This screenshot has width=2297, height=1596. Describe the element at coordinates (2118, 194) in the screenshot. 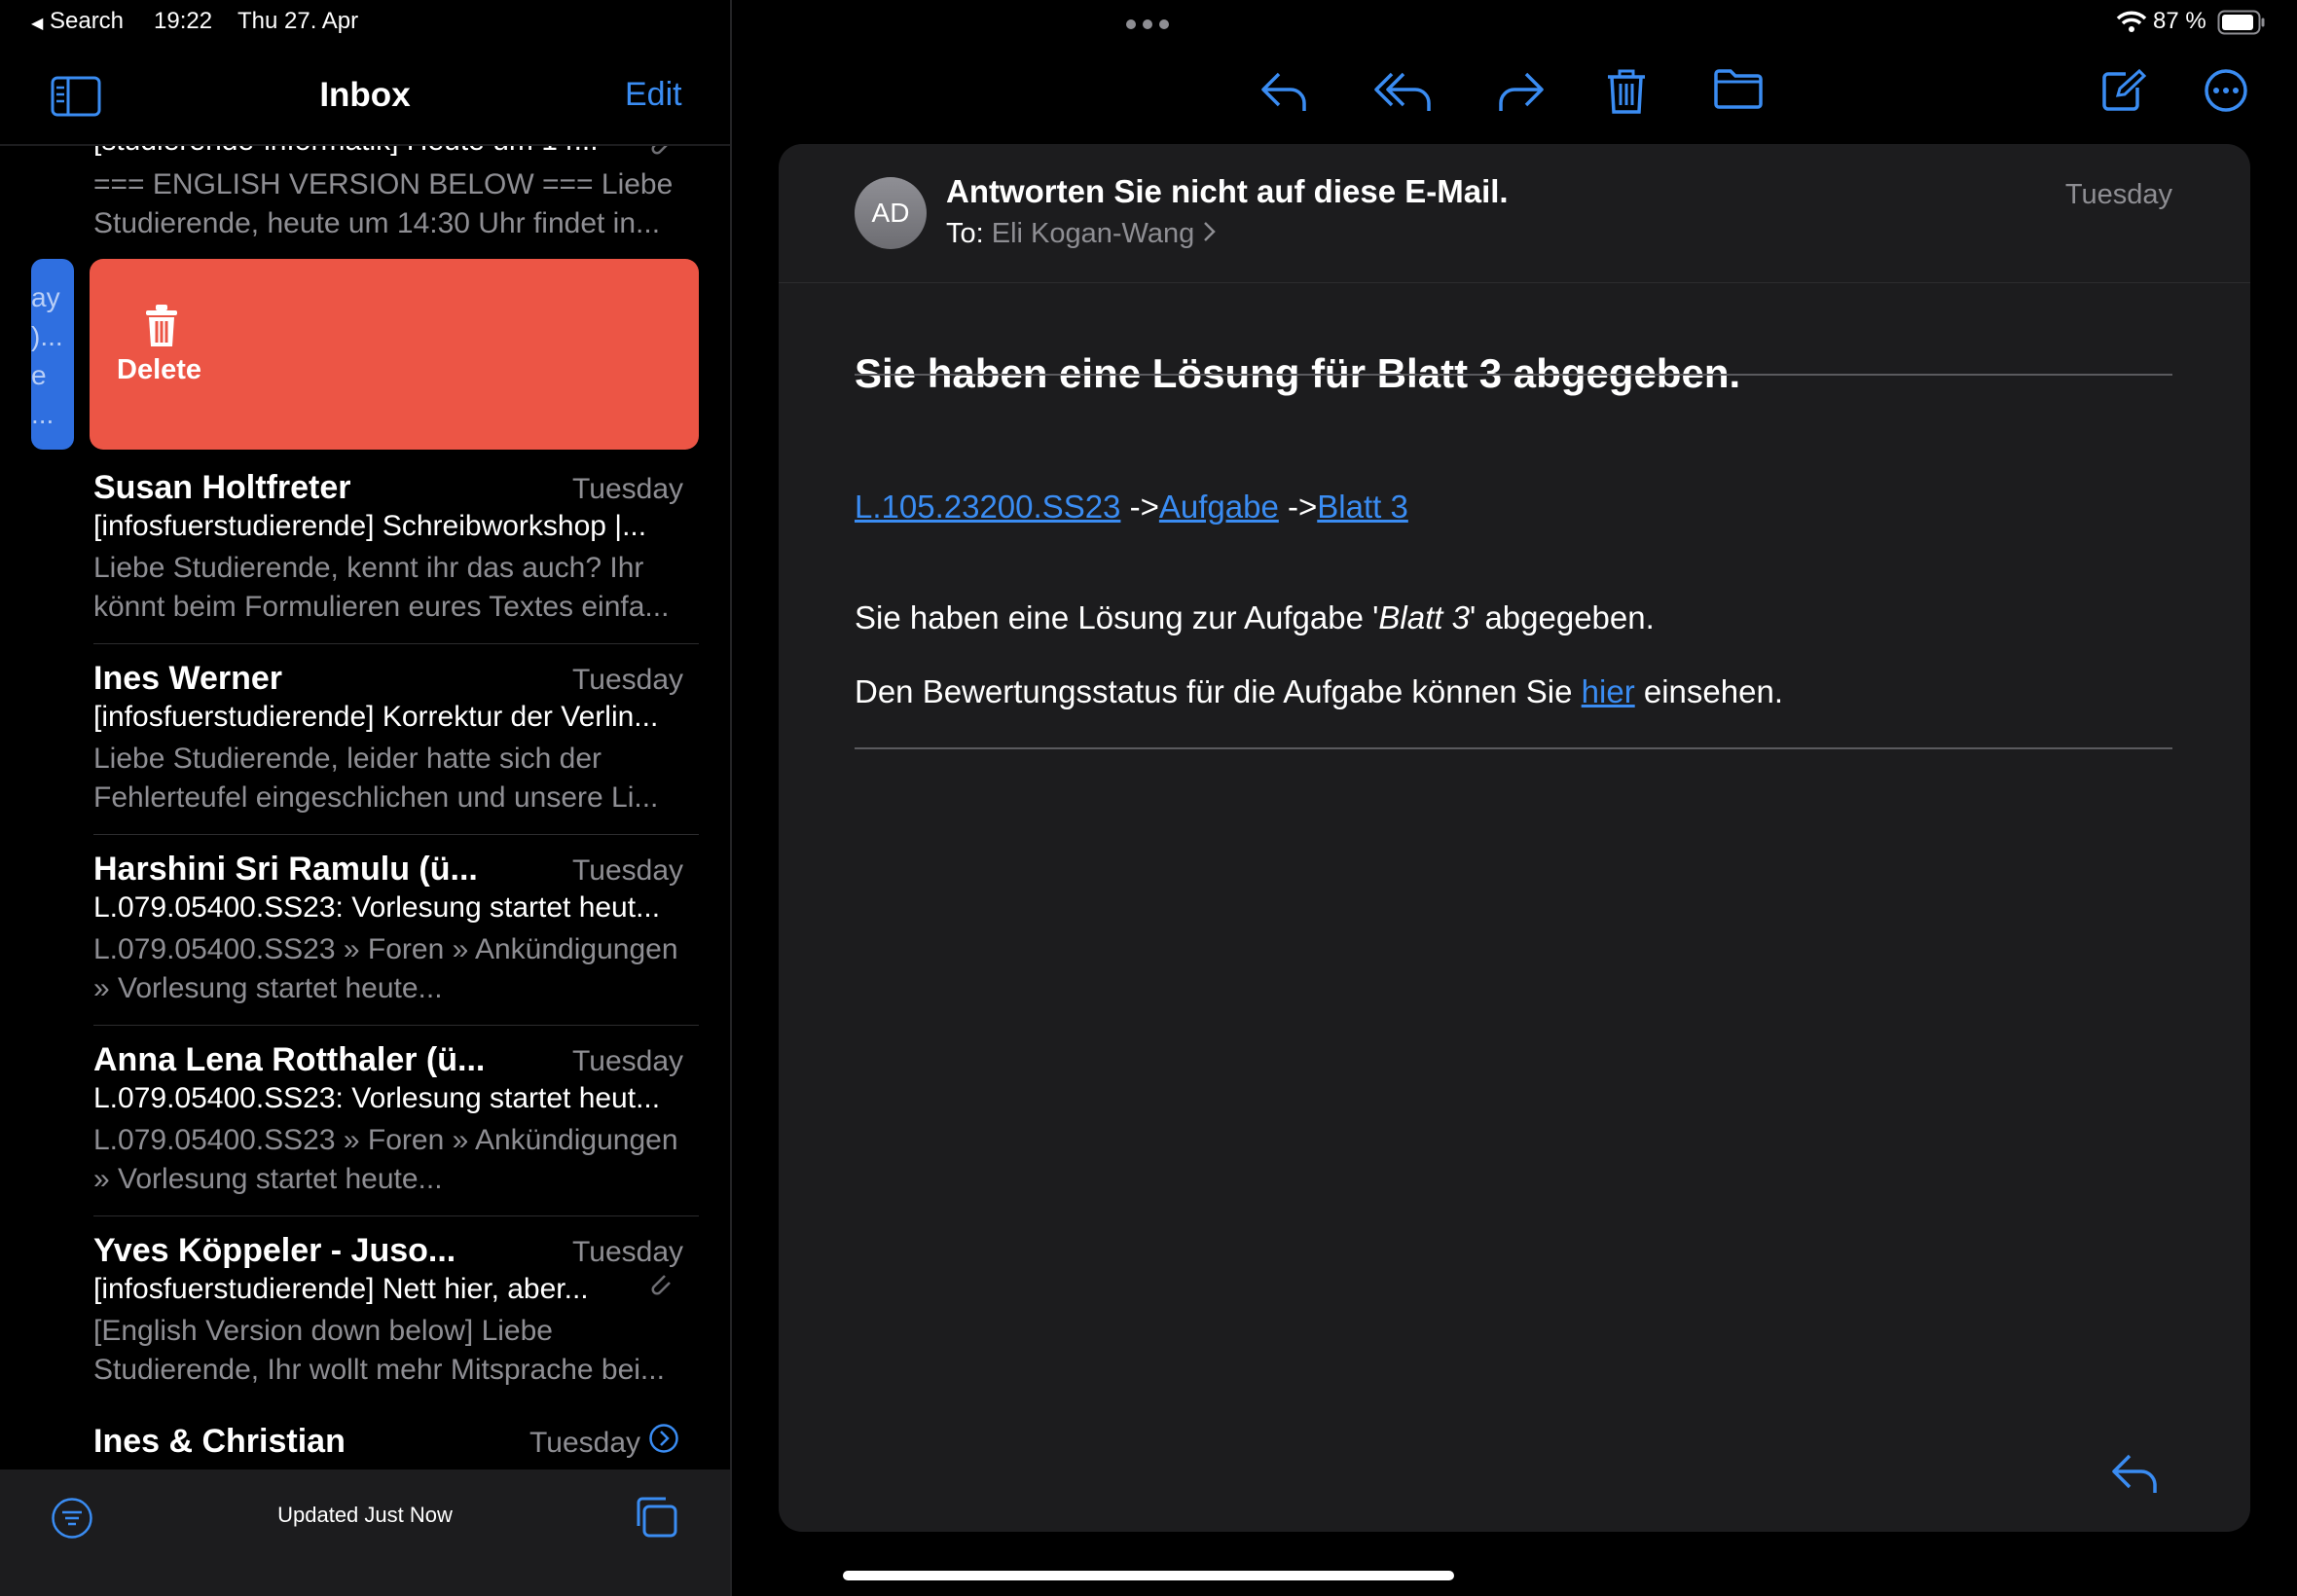

I see `message-date: Tuesday` at that location.